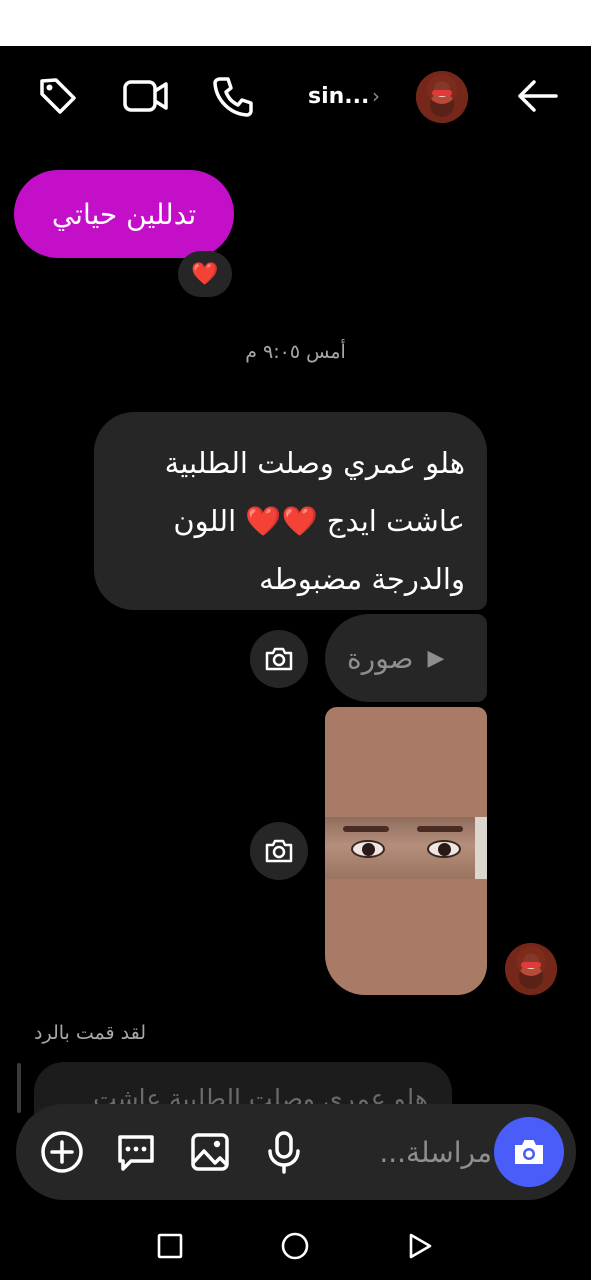 This screenshot has width=591, height=1280. What do you see at coordinates (62, 1152) in the screenshot?
I see `add-icon` at bounding box center [62, 1152].